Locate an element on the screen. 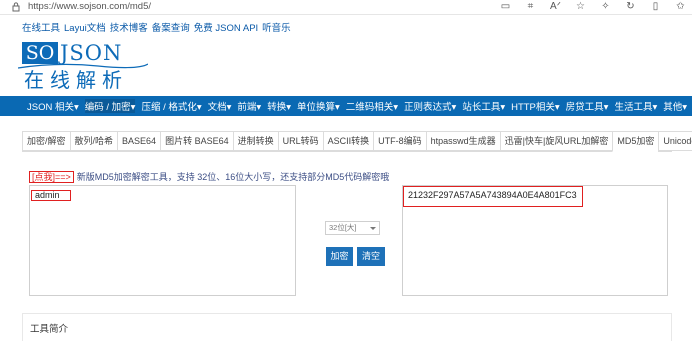 The width and height of the screenshot is (692, 341). tab-ascii: ASCII转换 is located at coordinates (348, 141).